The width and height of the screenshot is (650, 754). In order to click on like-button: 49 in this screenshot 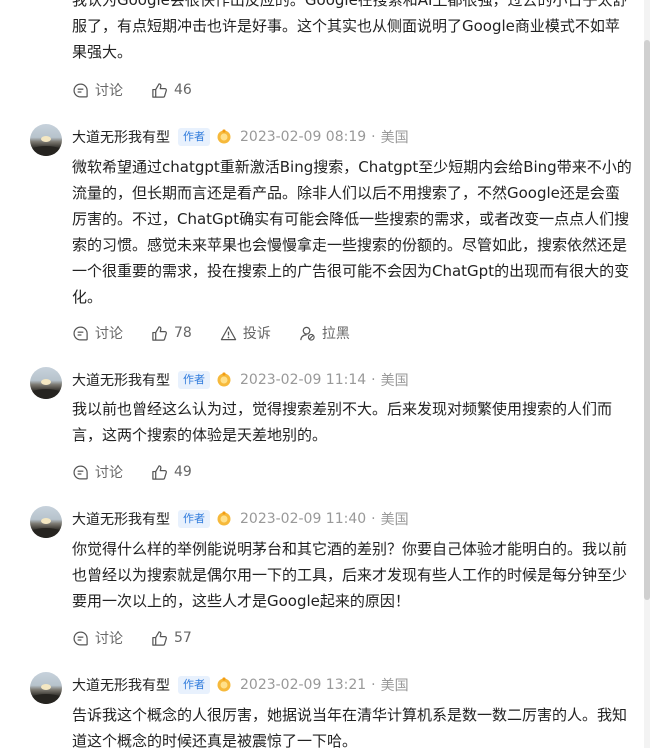, I will do `click(171, 472)`.